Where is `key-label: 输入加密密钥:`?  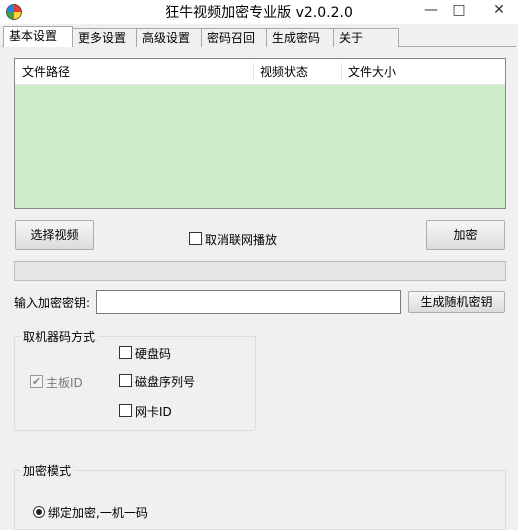
key-label: 输入加密密钥: is located at coordinates (52, 303).